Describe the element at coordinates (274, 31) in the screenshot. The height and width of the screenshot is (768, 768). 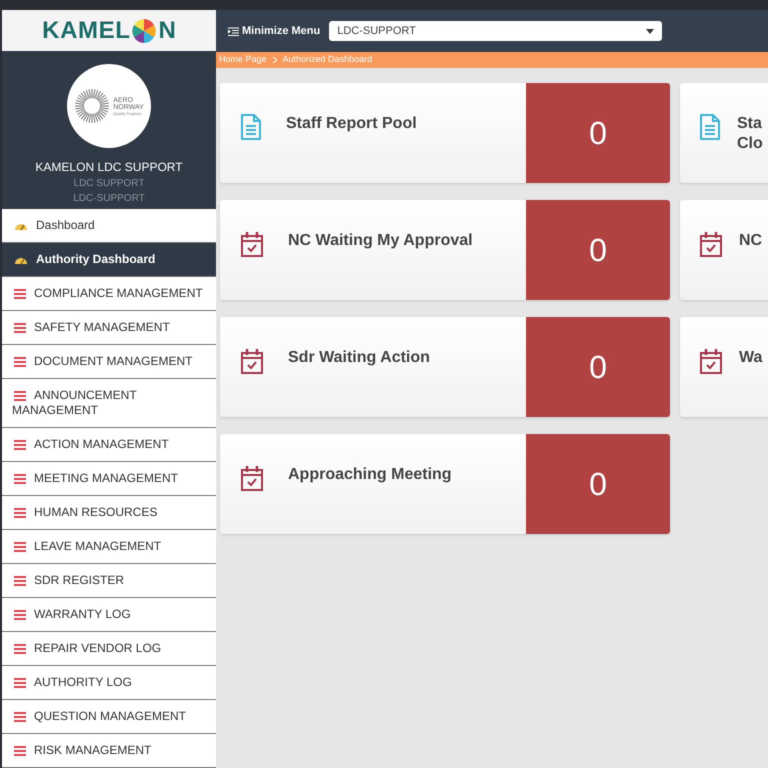
I see `minimize-menu-button: Minimize Menu` at that location.